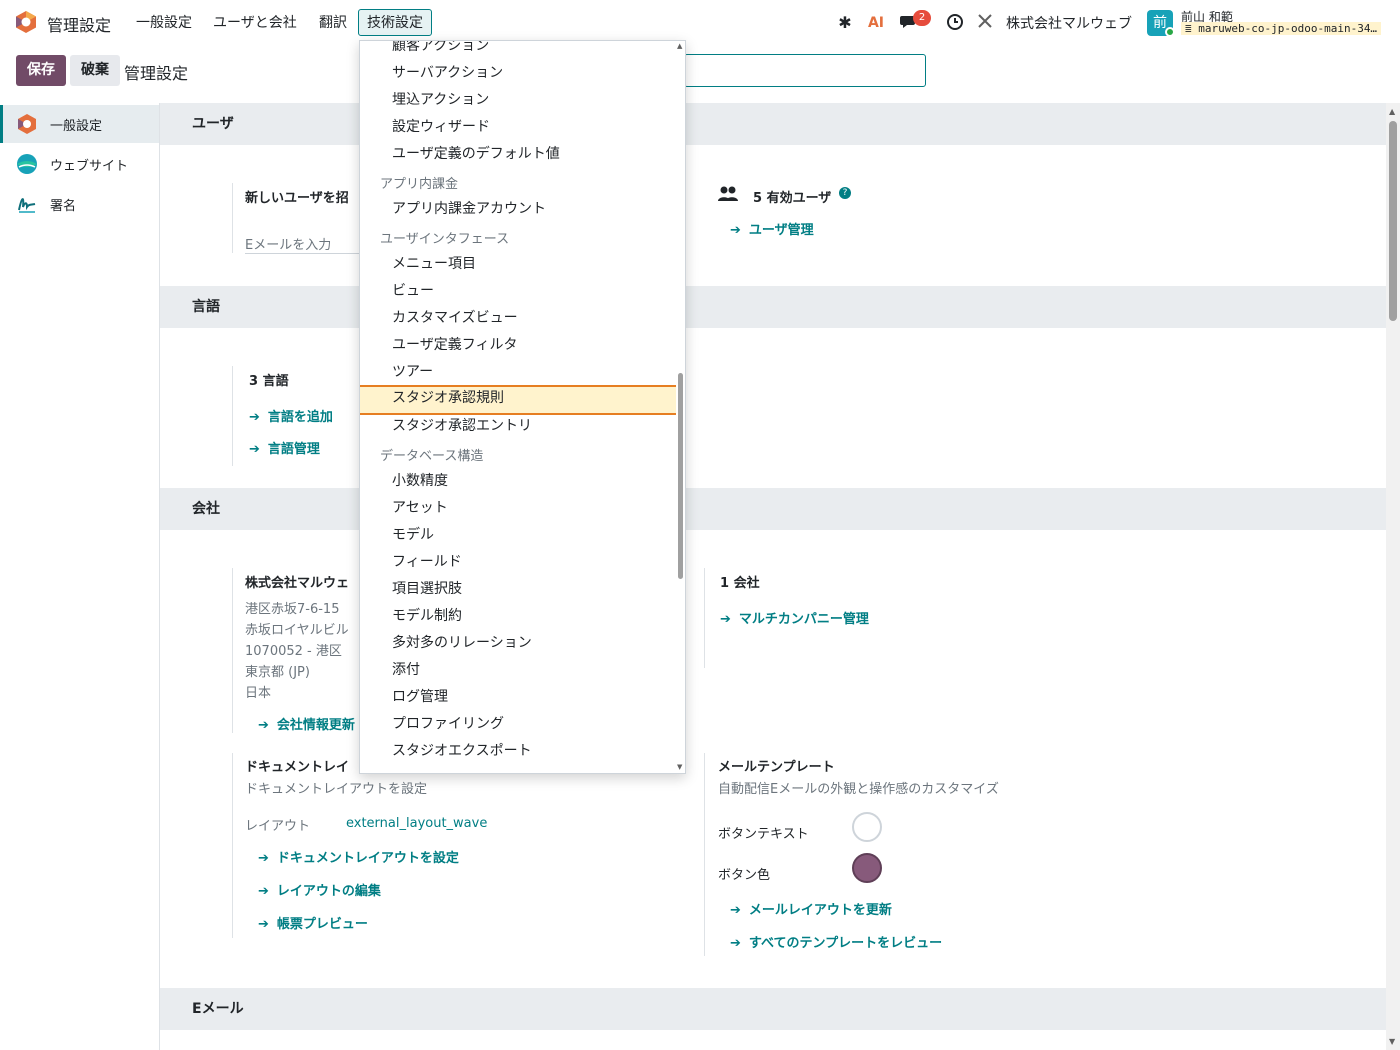 The image size is (1400, 1050). I want to click on dropdown-section-header: データベース構造, so click(432, 456).